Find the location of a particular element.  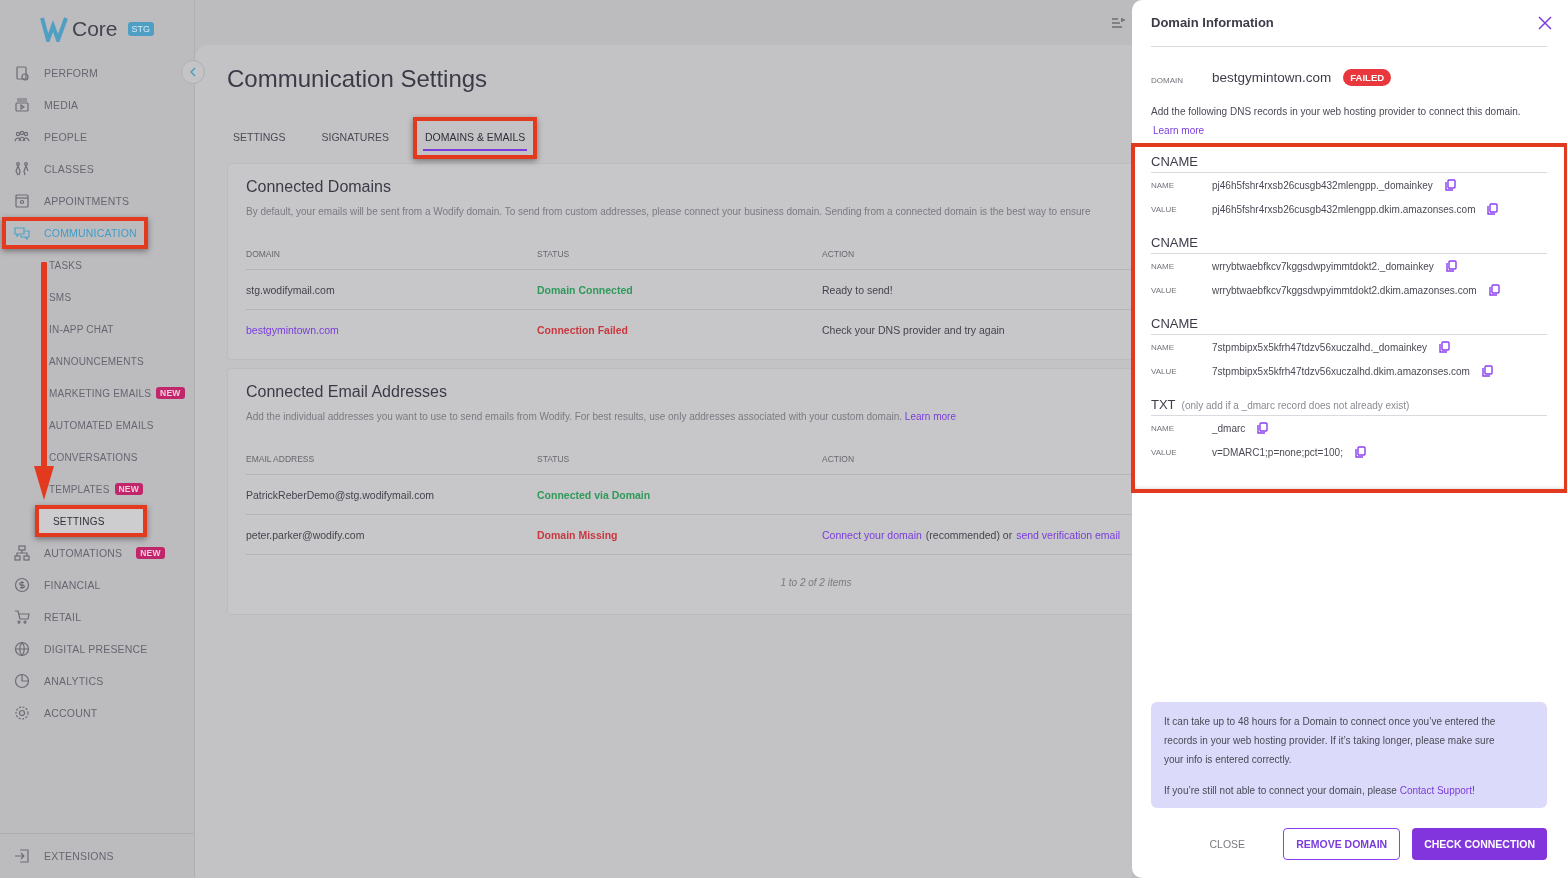

card-title: Connected Email Addresses is located at coordinates (347, 392).